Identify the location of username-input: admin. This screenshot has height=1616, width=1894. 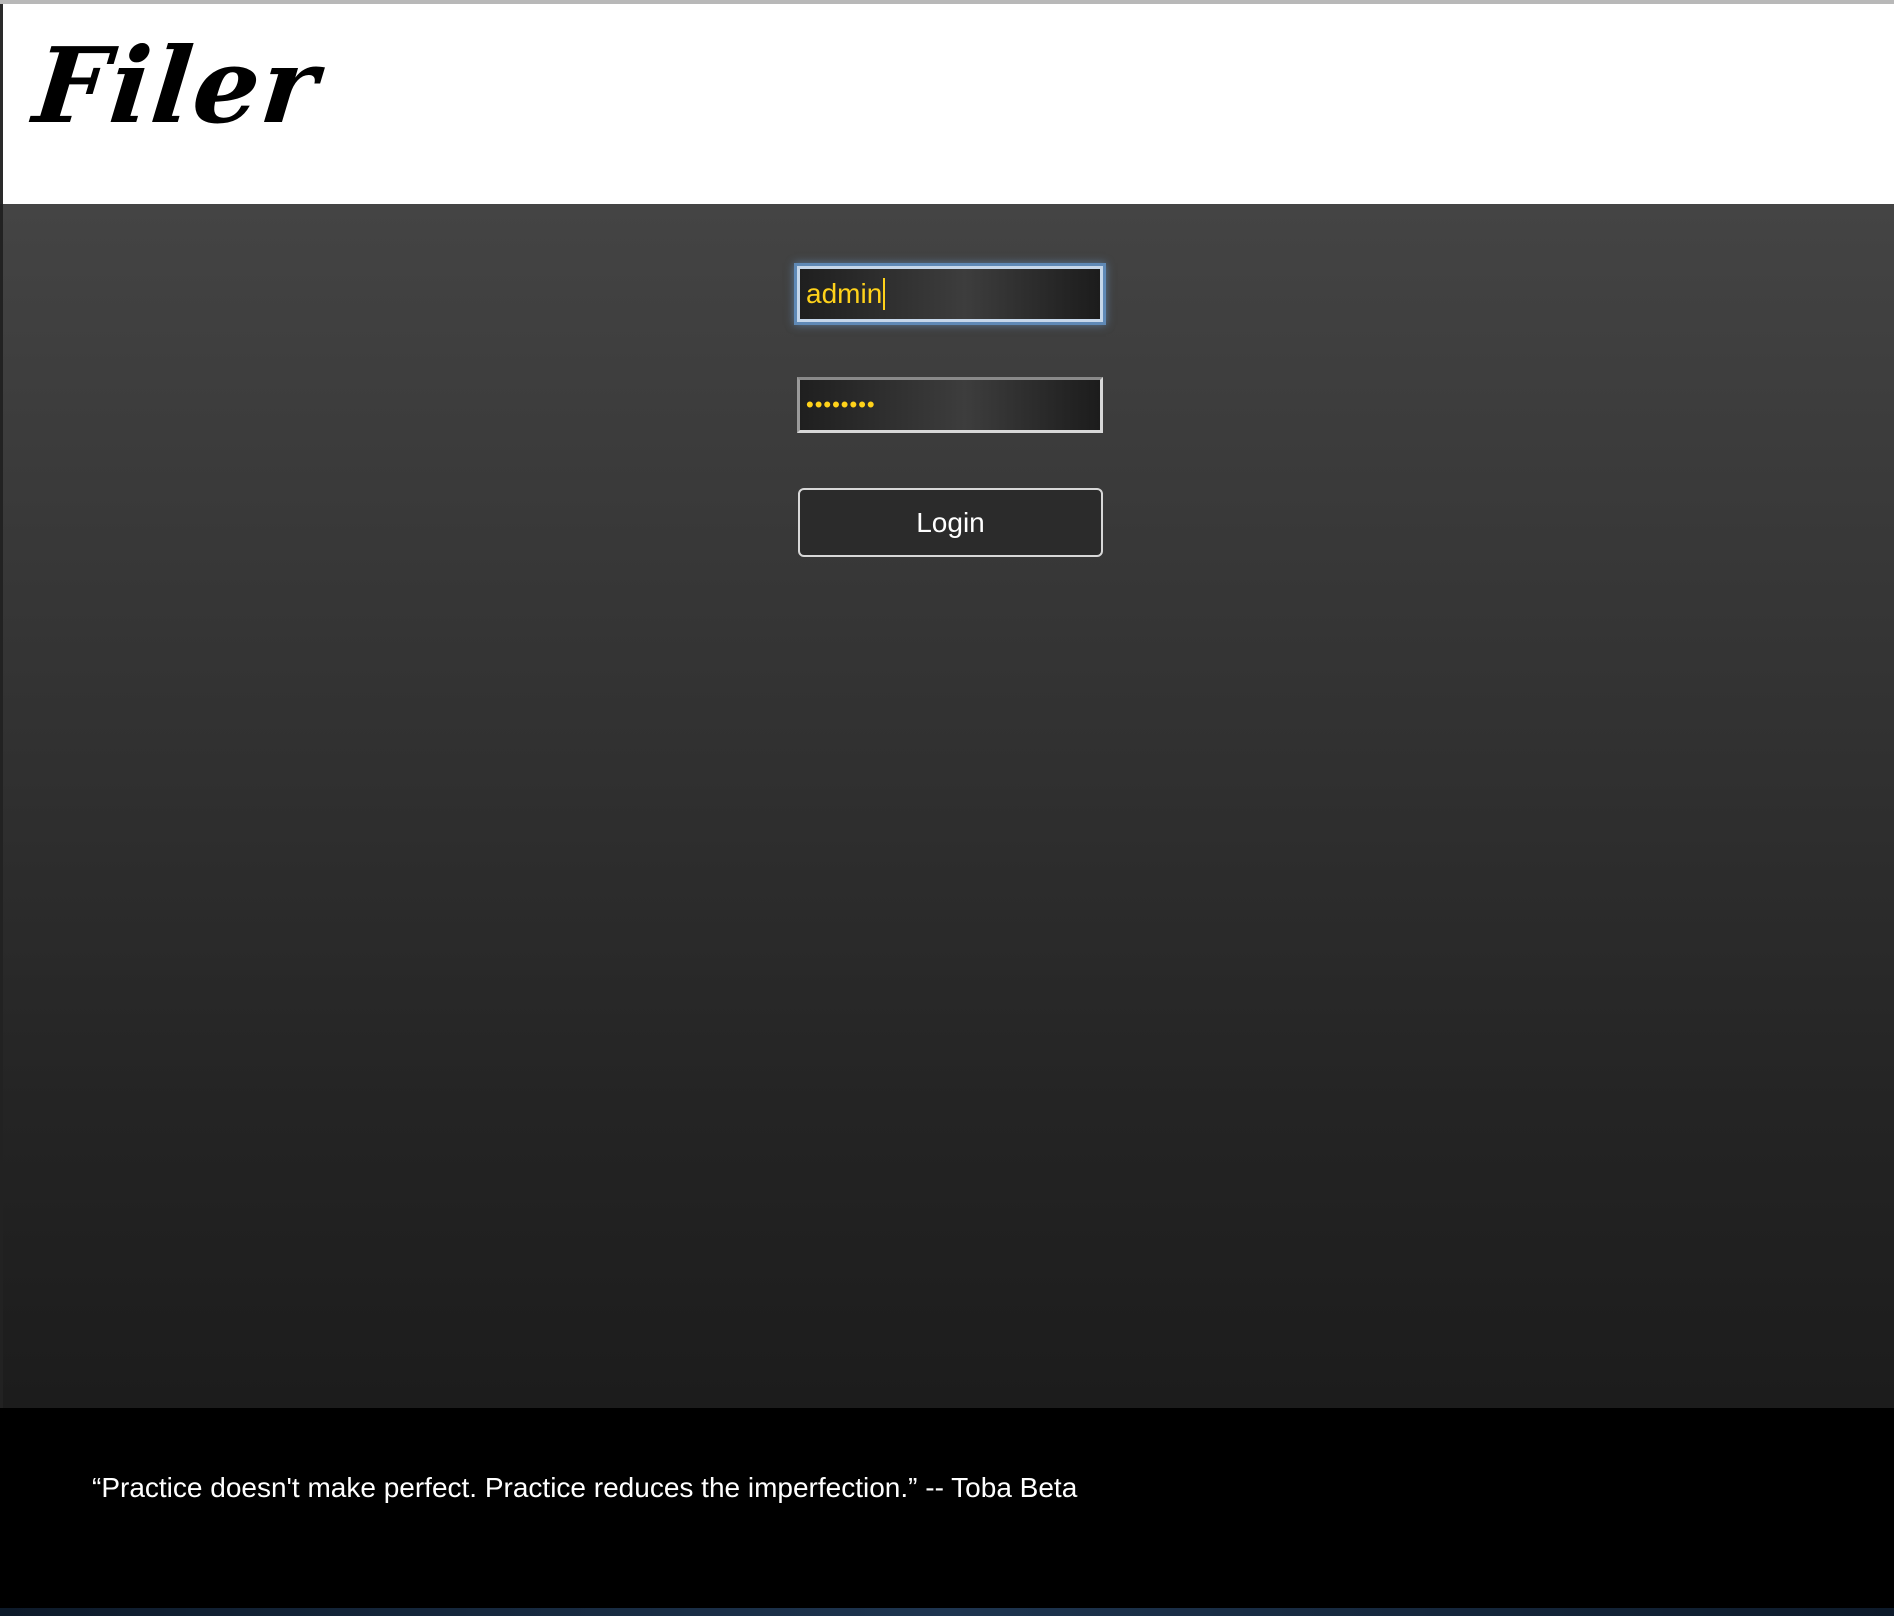
(950, 294).